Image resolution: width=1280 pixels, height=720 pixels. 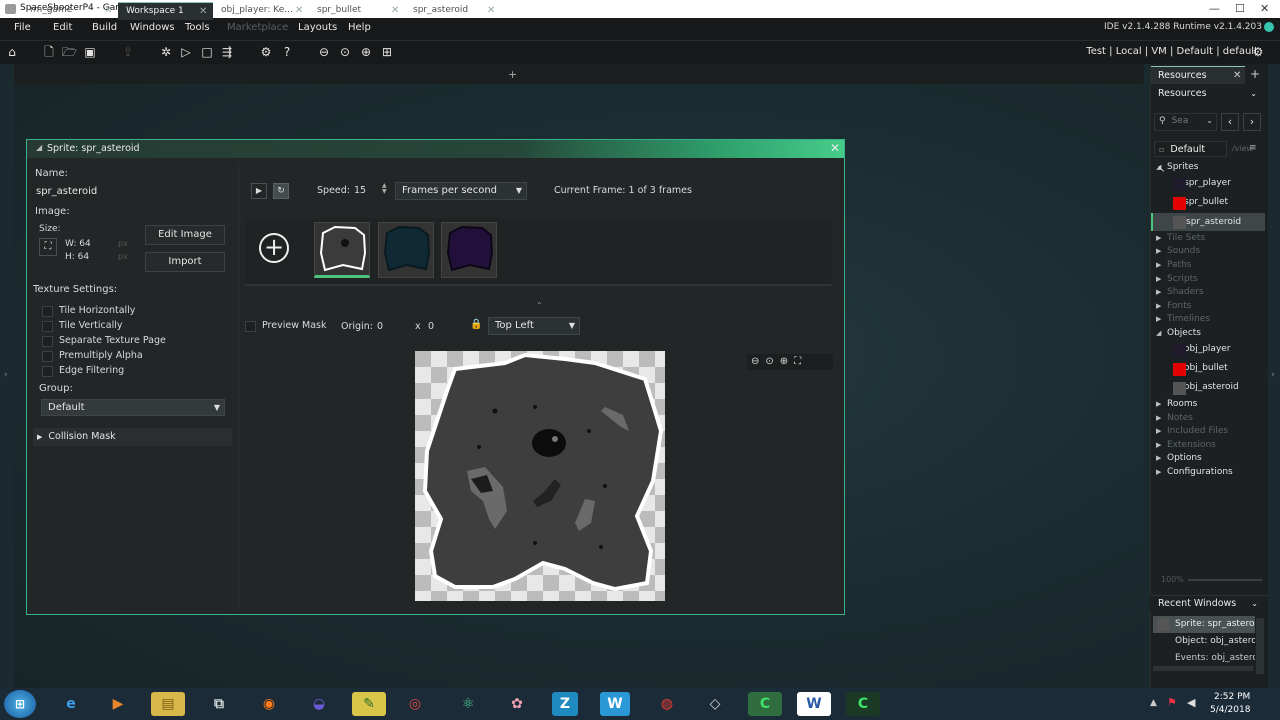 What do you see at coordinates (1178, 251) in the screenshot?
I see `tree-sounds: ▶ Sounds` at bounding box center [1178, 251].